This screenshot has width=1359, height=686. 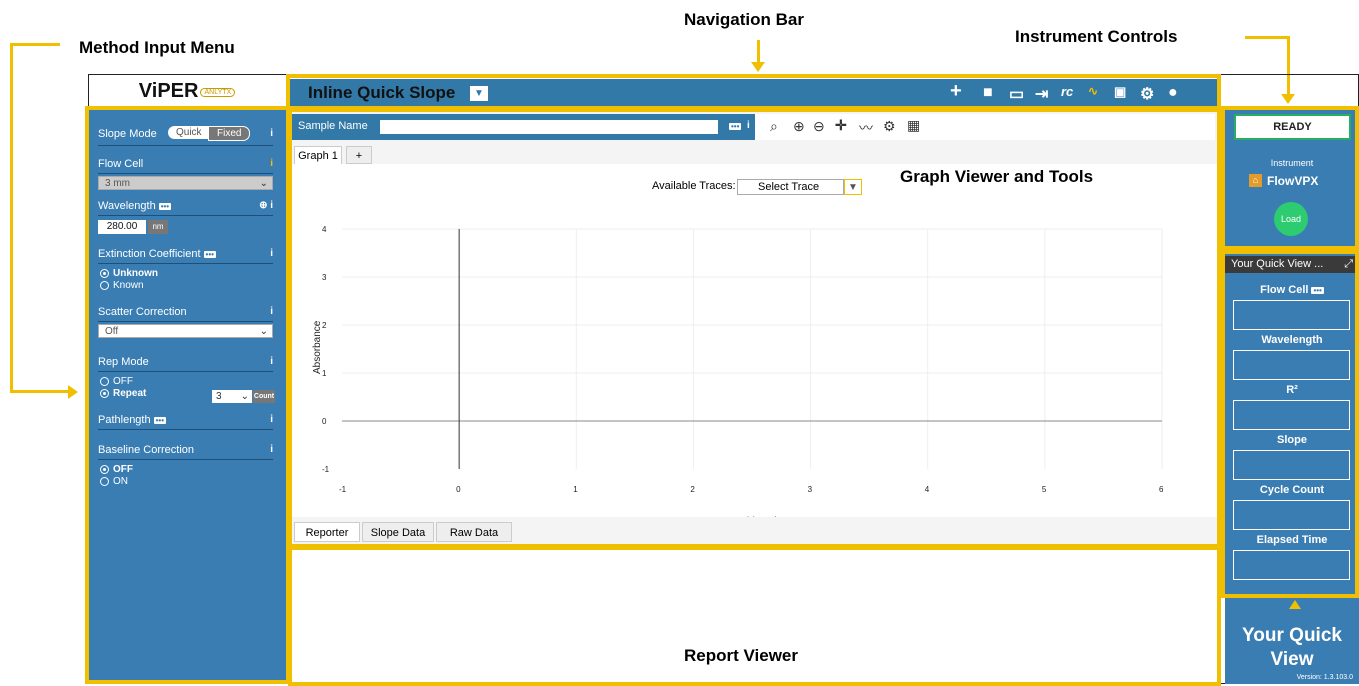 What do you see at coordinates (744, 19) in the screenshot?
I see `navigation-bar-annotation: Navigation Bar` at bounding box center [744, 19].